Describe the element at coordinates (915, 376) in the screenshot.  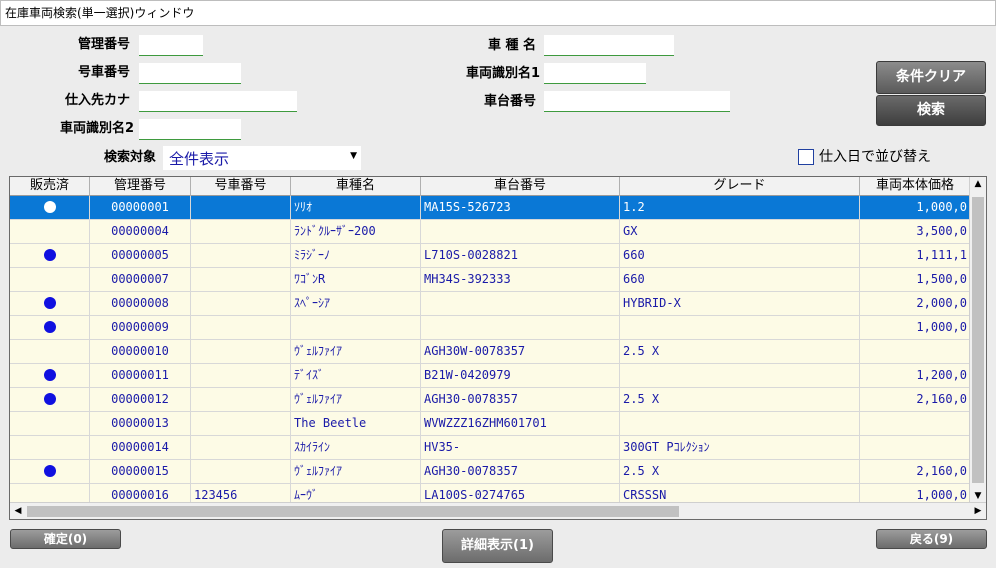
I see `cell-price: 1,200,0` at that location.